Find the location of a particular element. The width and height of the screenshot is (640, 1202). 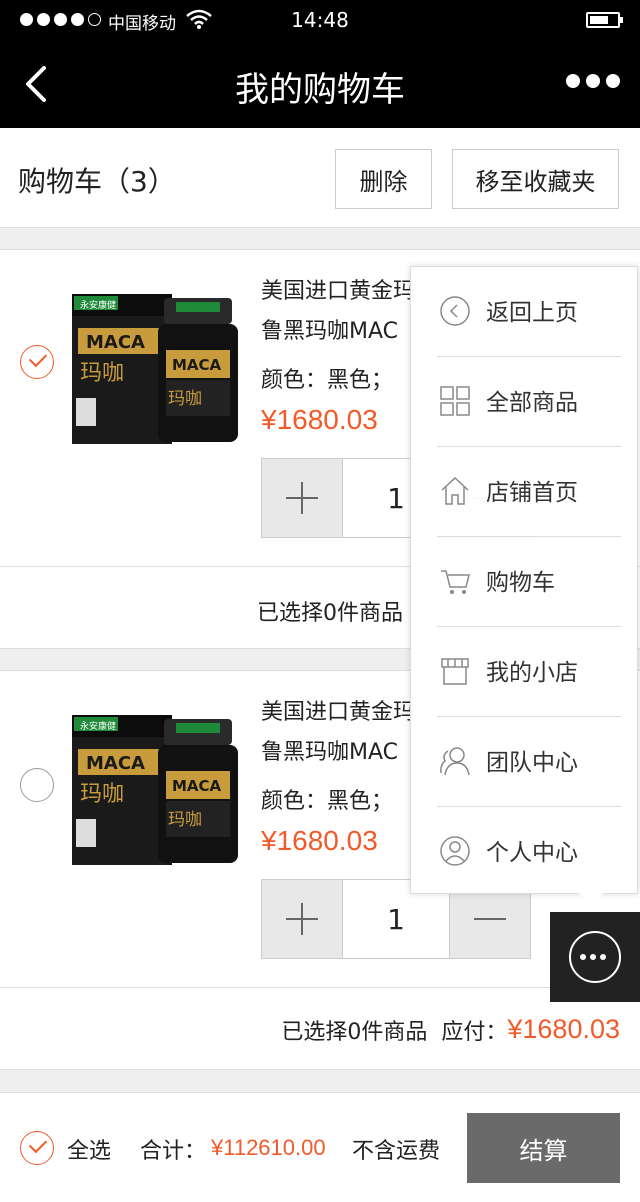

total-amount: ¥112610.00 is located at coordinates (268, 1147).